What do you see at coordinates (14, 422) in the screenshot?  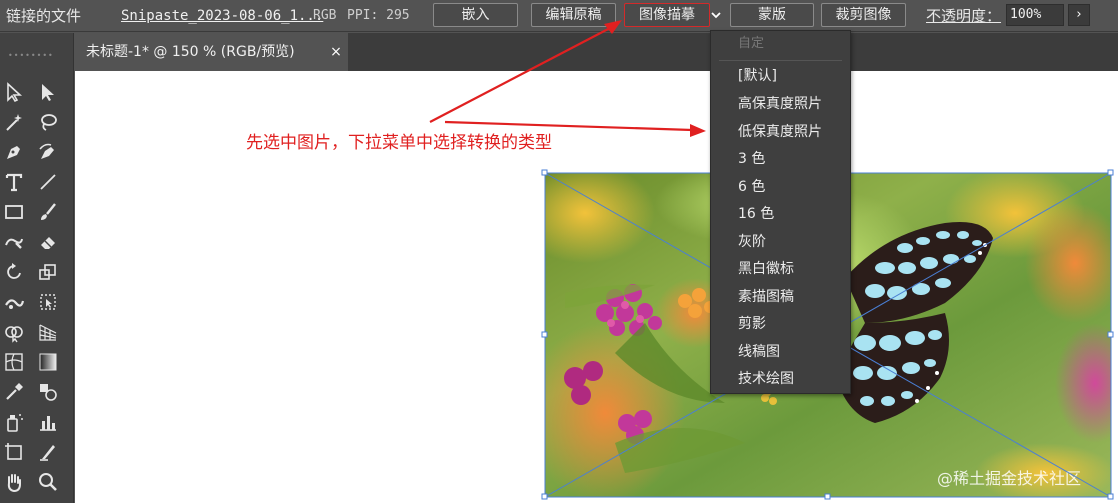 I see `symbol-sprayer-tool-icon` at bounding box center [14, 422].